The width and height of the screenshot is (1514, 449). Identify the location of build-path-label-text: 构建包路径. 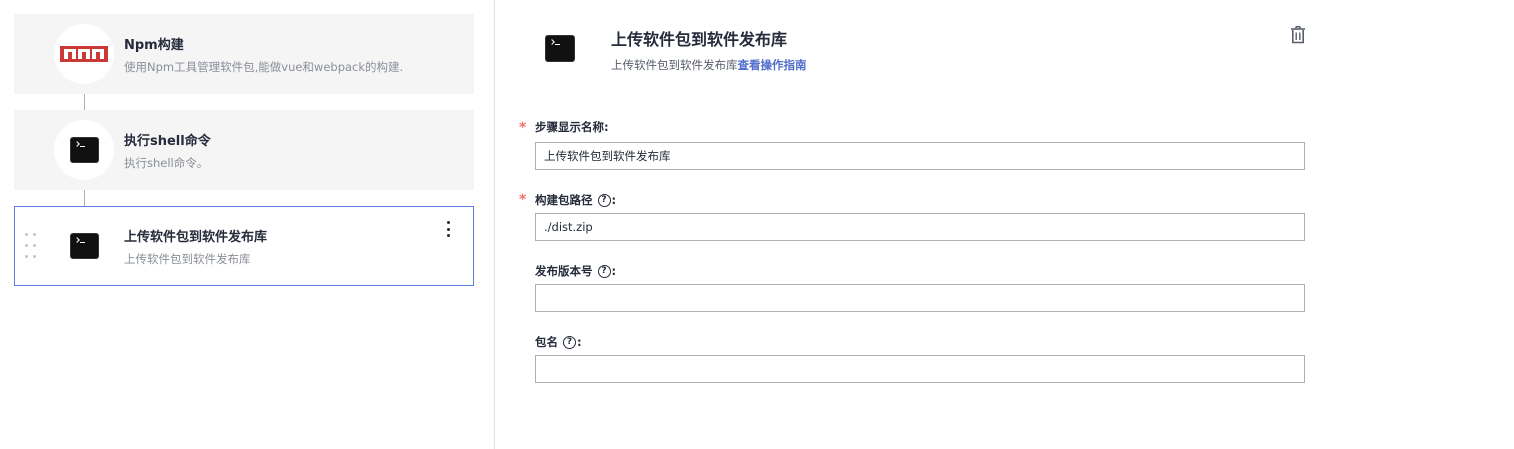
(564, 200).